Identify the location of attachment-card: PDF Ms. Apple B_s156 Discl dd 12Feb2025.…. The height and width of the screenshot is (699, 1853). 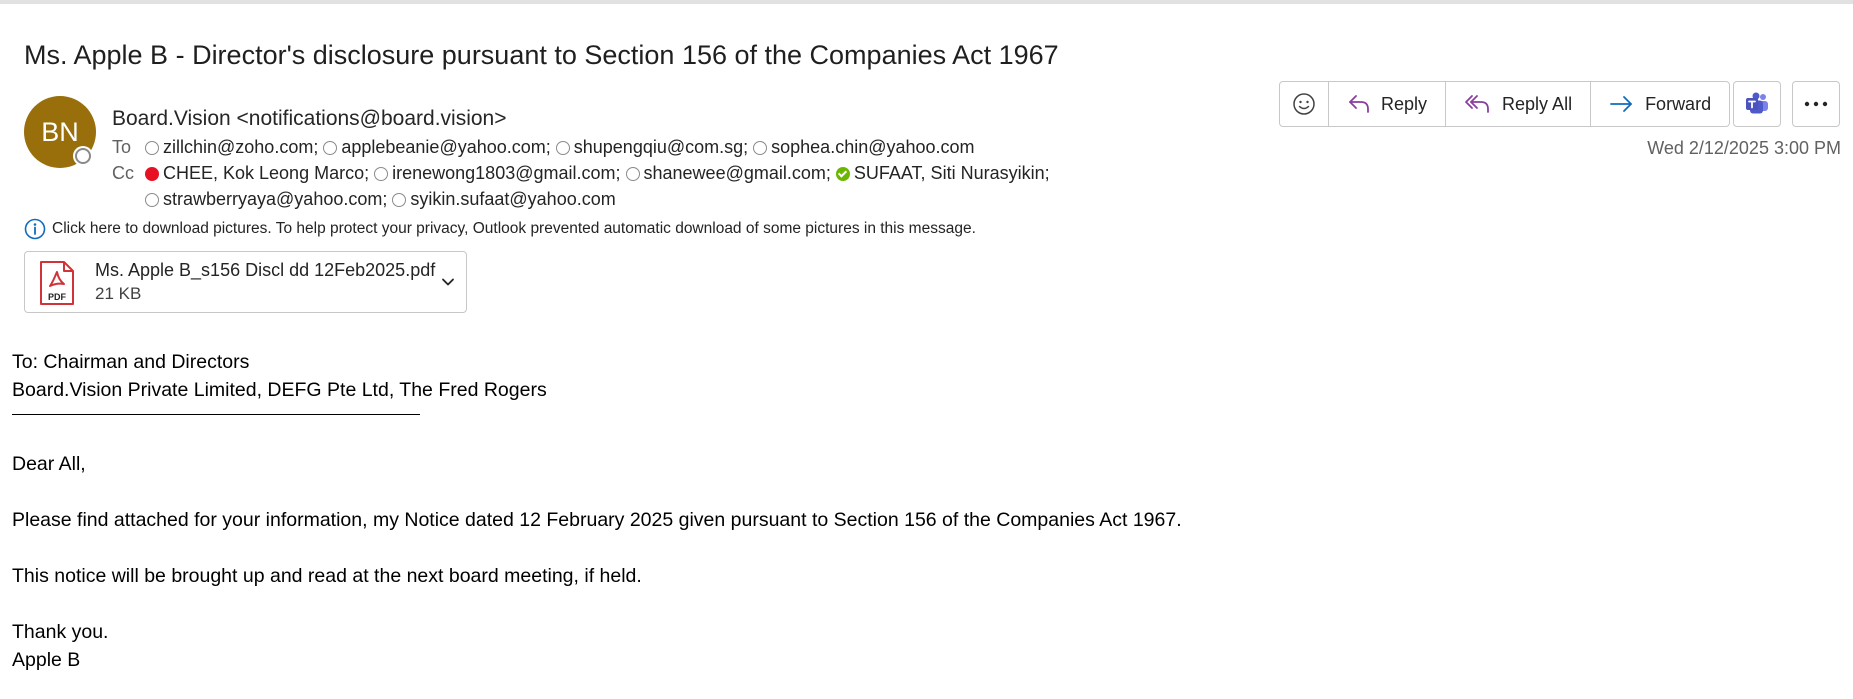
(245, 282).